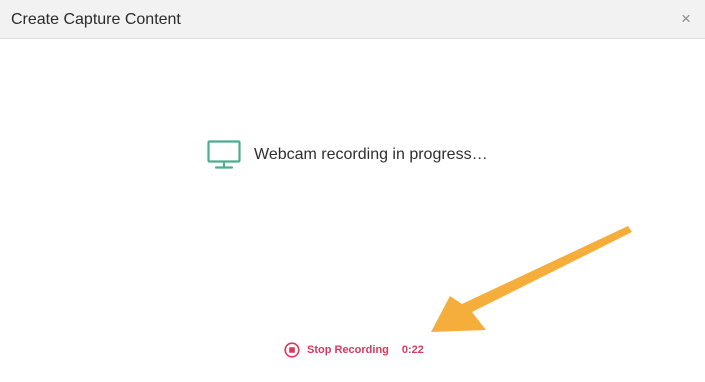 This screenshot has height=382, width=705. What do you see at coordinates (292, 350) in the screenshot?
I see `stop-circle-icon` at bounding box center [292, 350].